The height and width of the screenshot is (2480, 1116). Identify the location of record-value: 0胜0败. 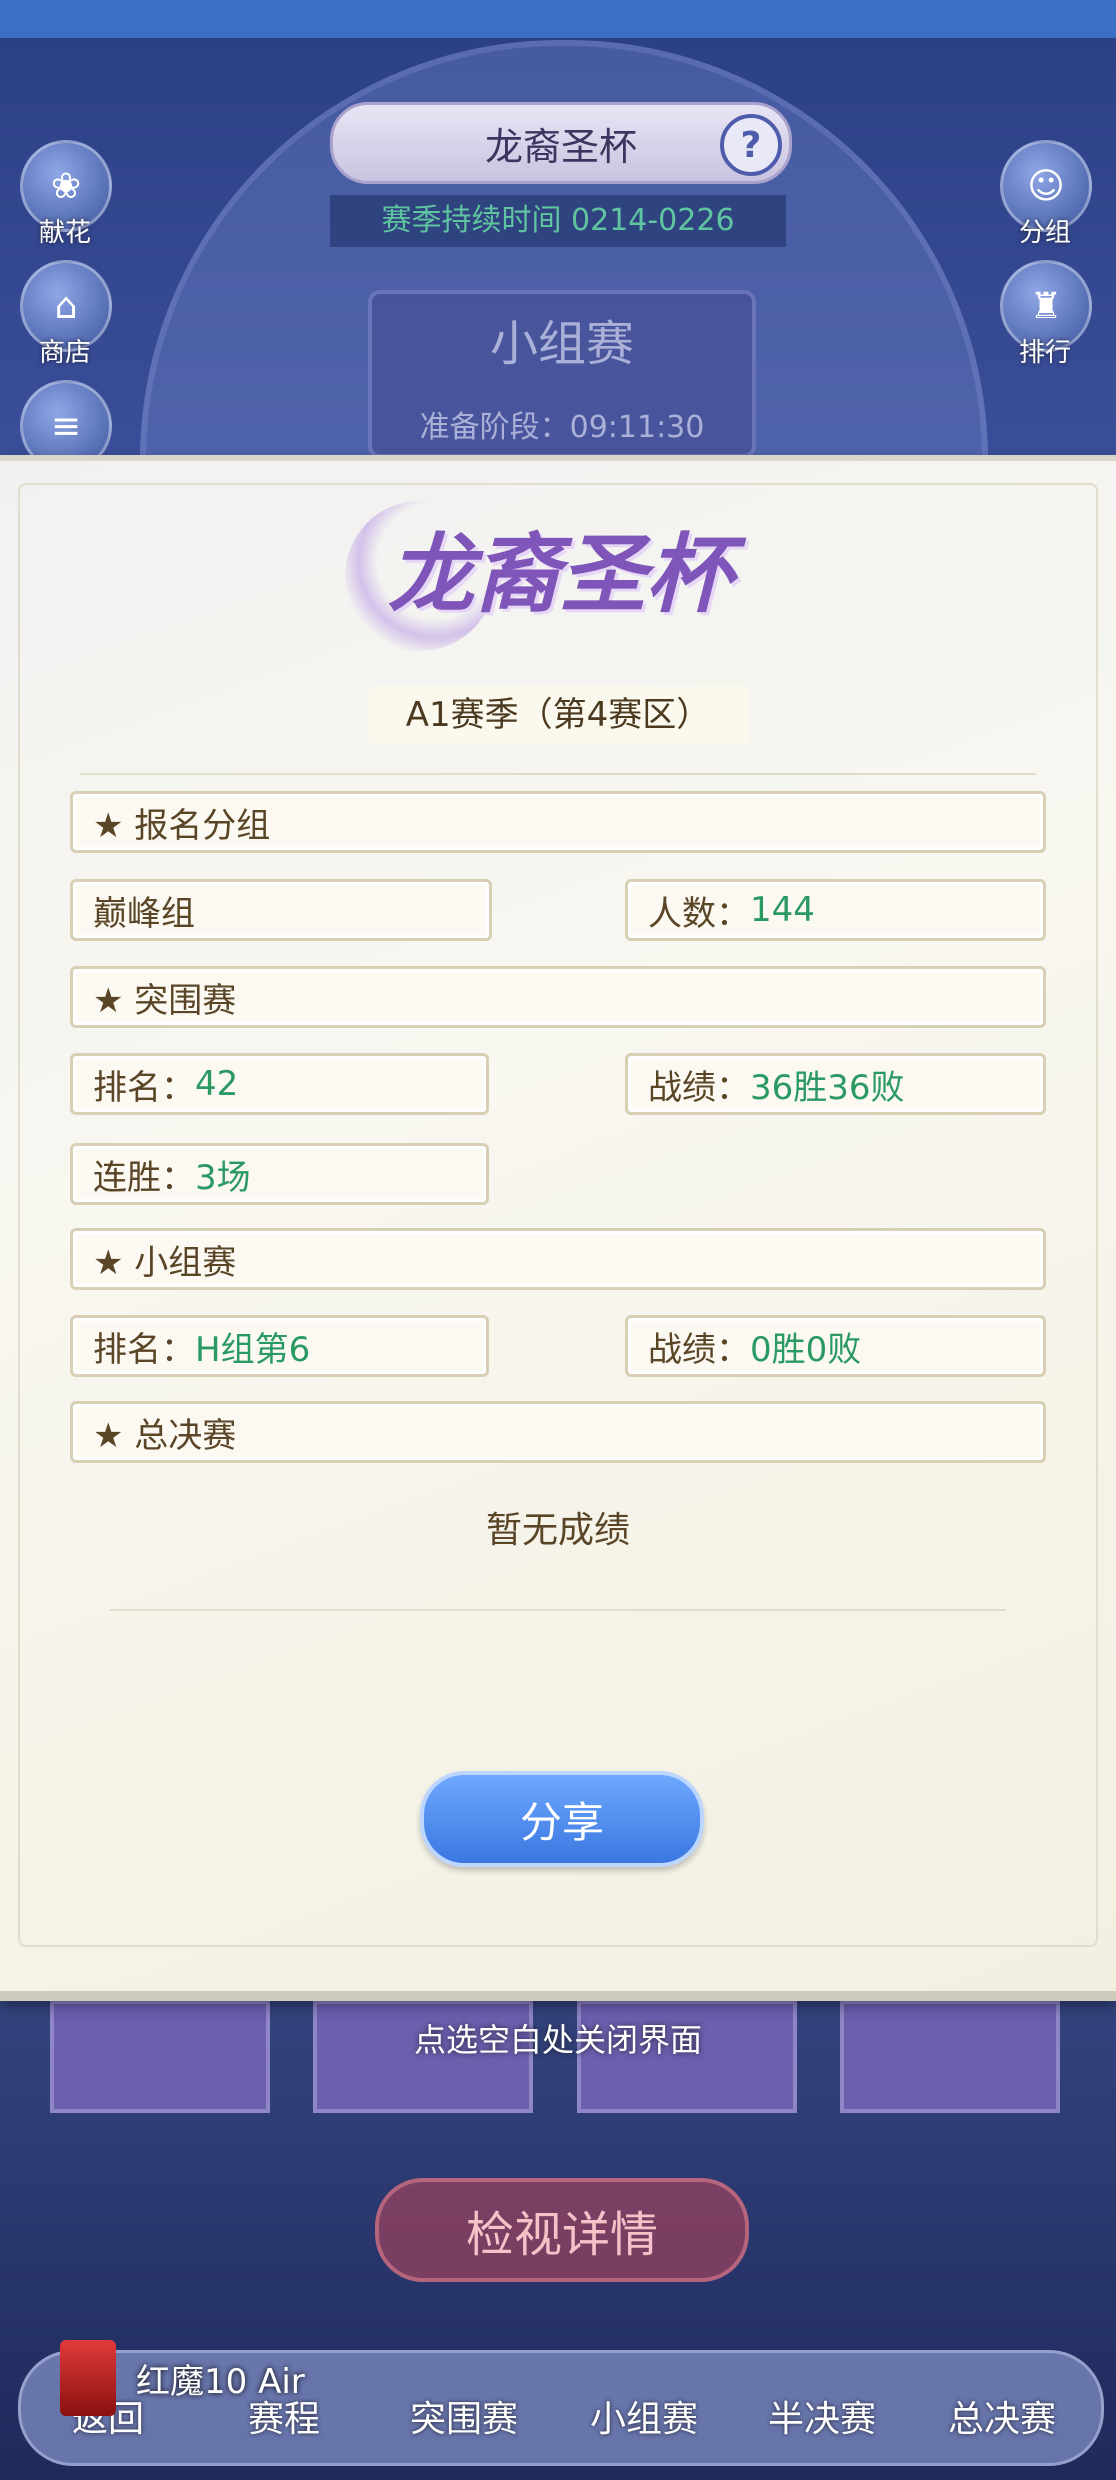
(806, 1349).